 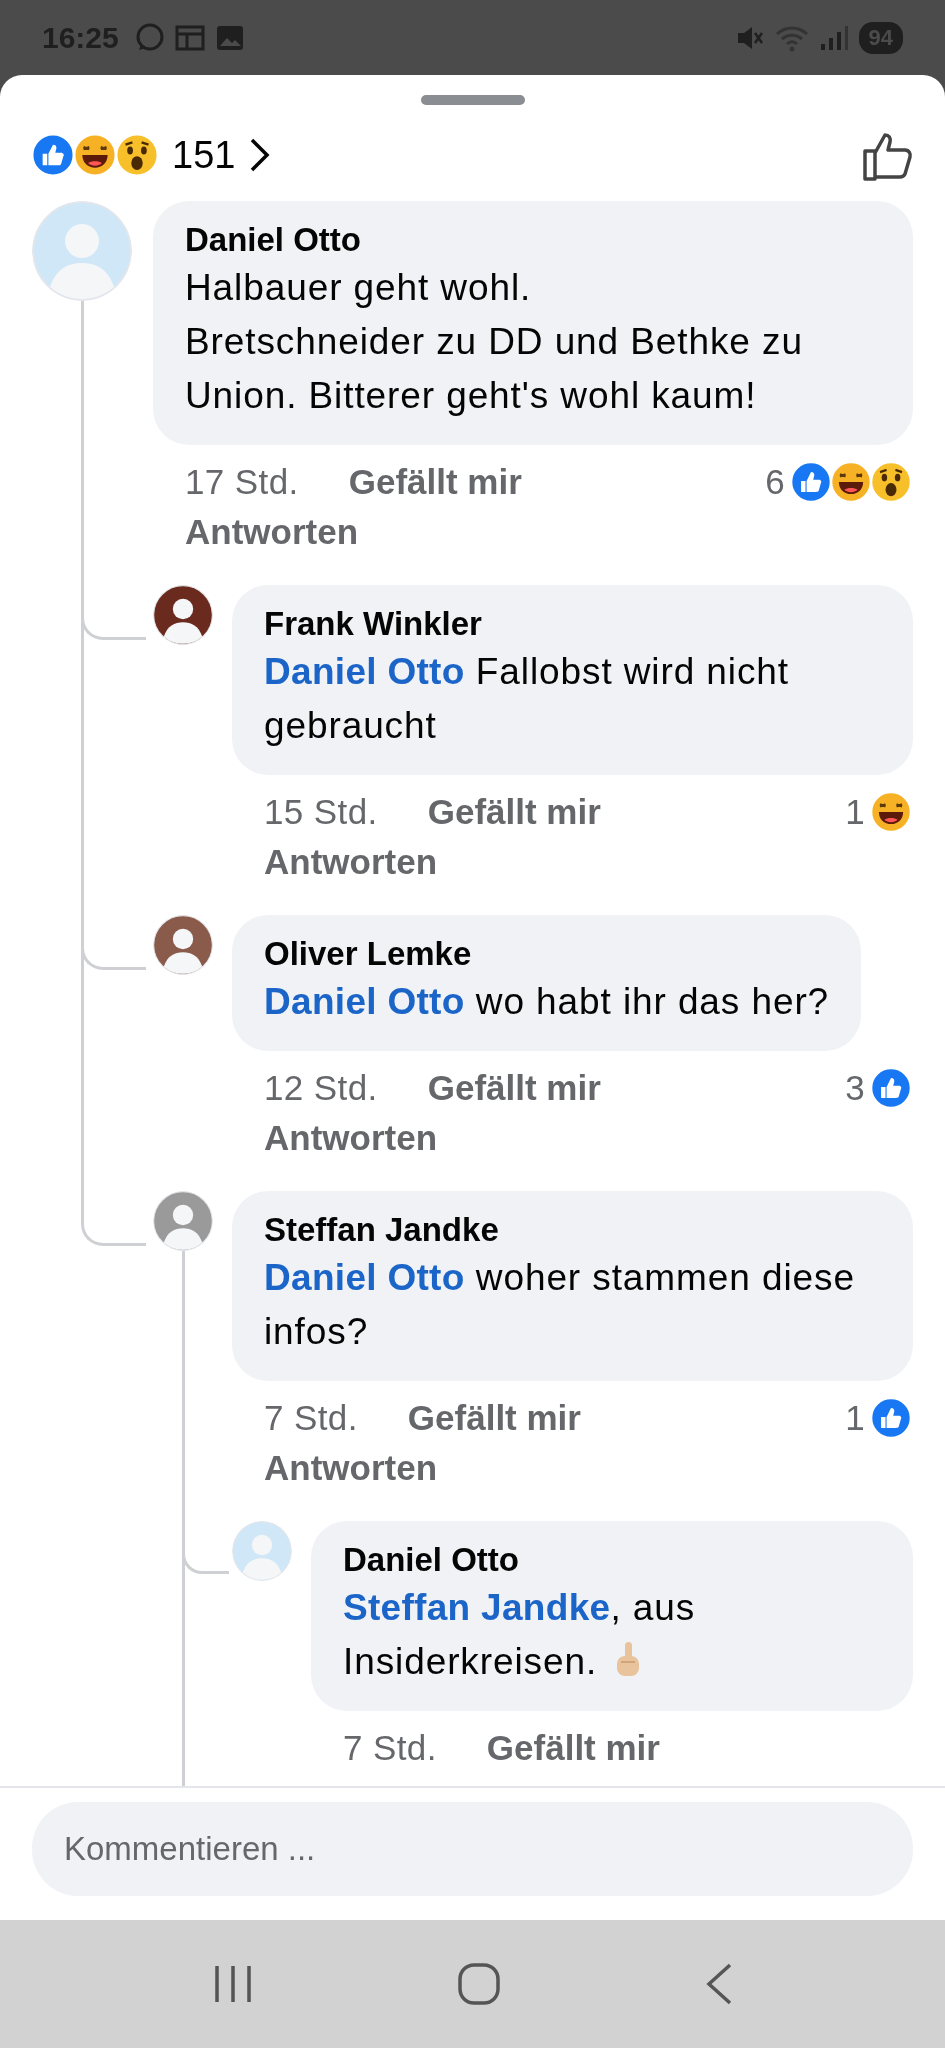 I want to click on reaction-total: 151, so click(x=204, y=155).